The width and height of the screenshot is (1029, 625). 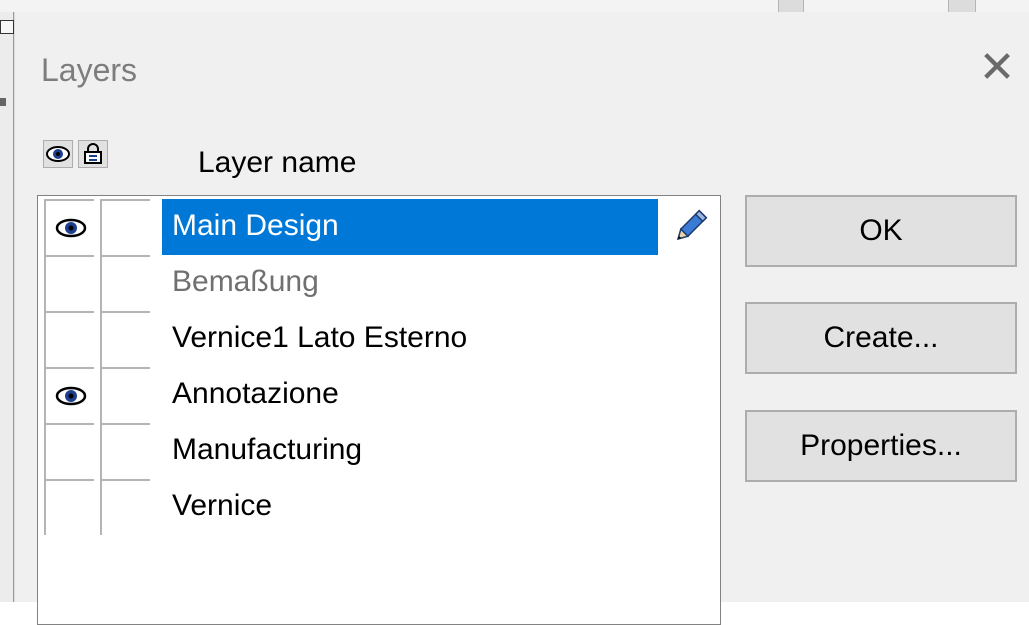 What do you see at coordinates (881, 231) in the screenshot?
I see `ok-button: OK` at bounding box center [881, 231].